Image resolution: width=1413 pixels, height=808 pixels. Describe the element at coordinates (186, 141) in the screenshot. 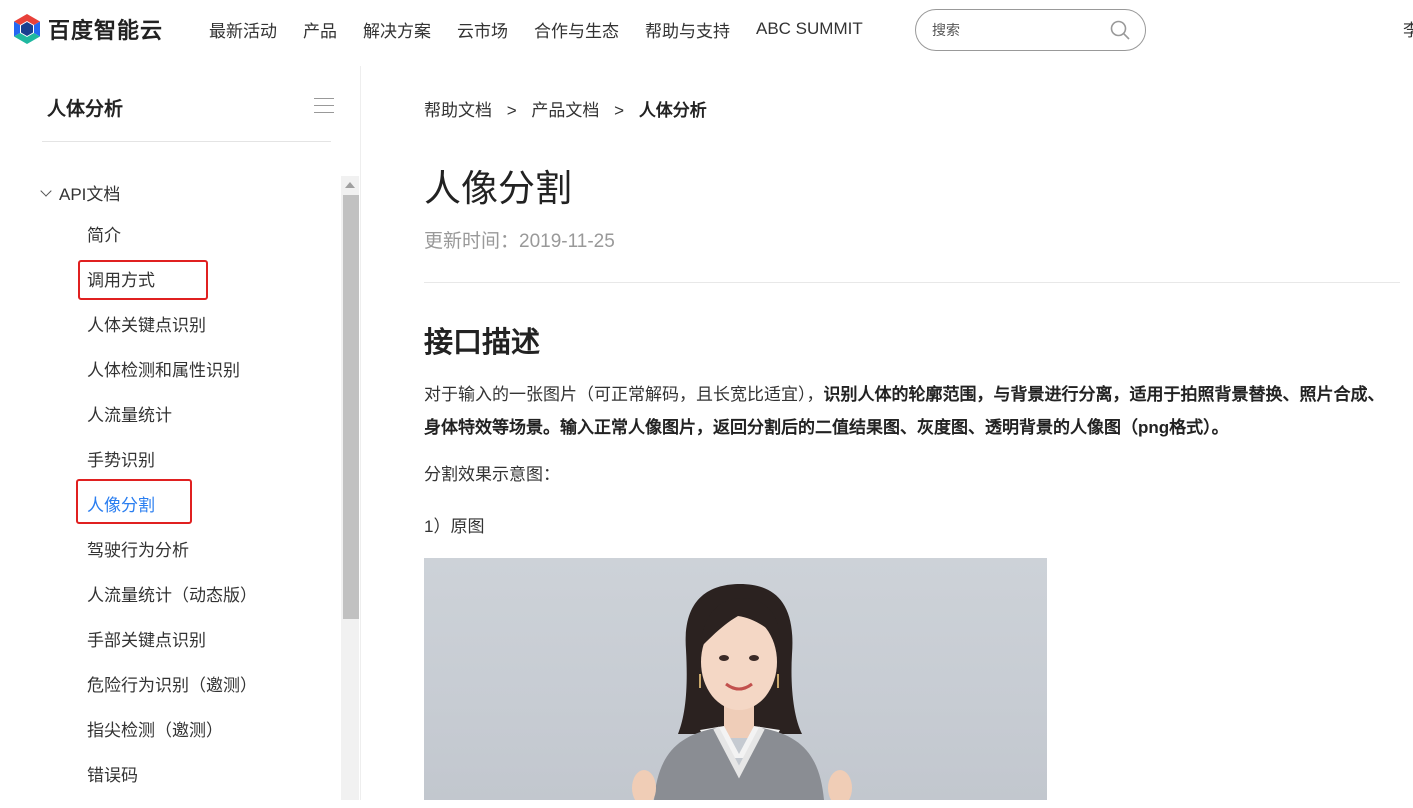

I see `sidebar-divider` at that location.